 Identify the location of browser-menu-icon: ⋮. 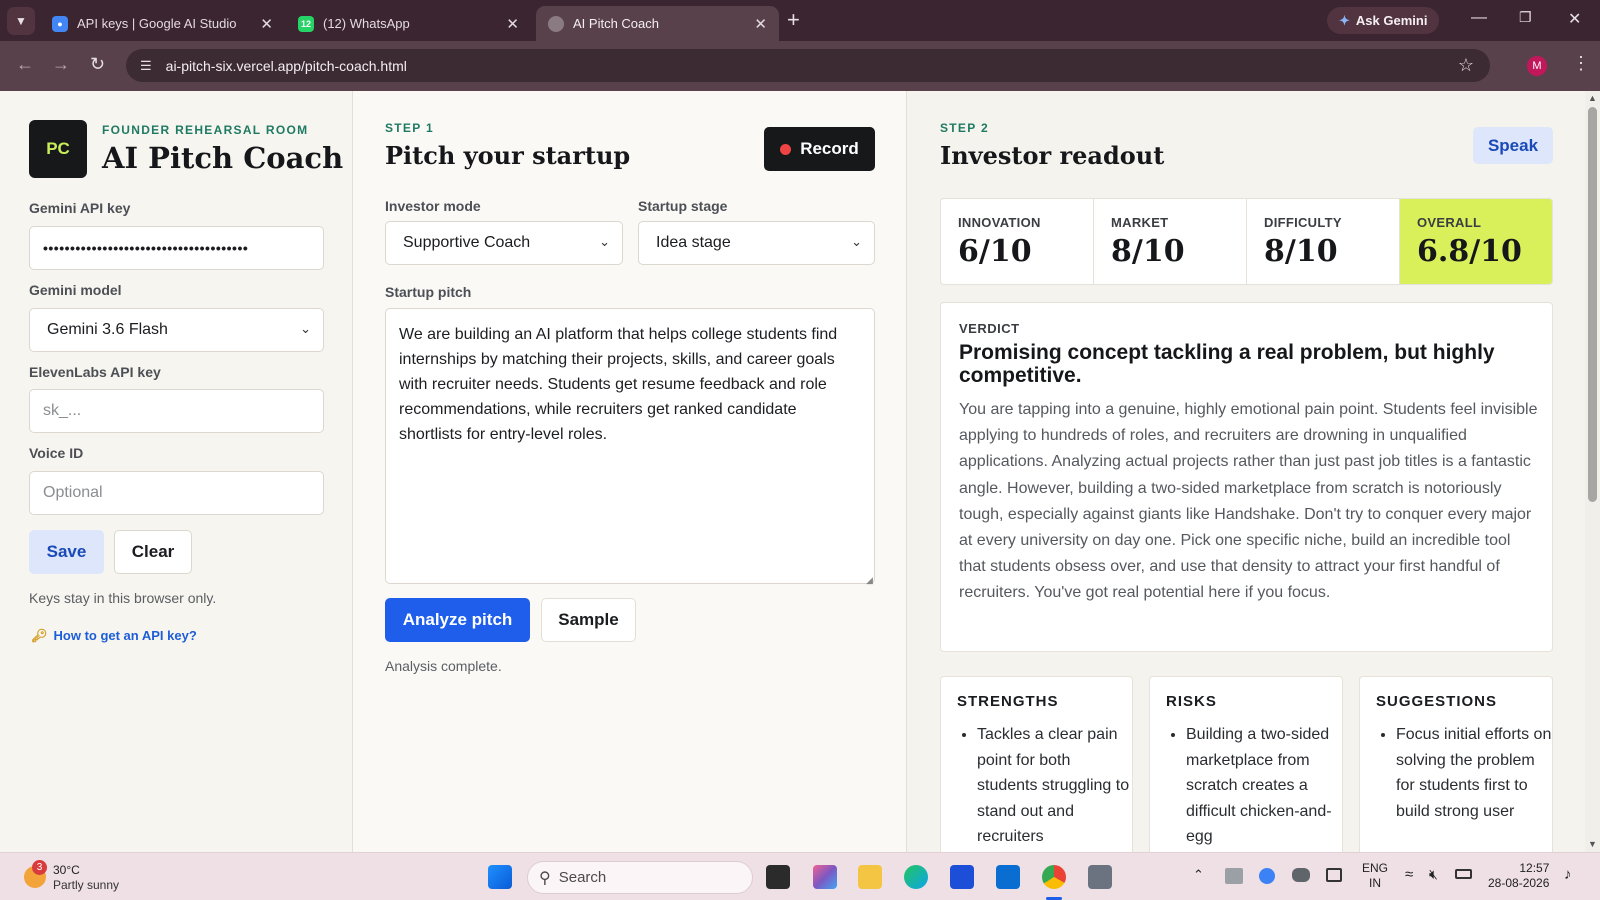
(1581, 63).